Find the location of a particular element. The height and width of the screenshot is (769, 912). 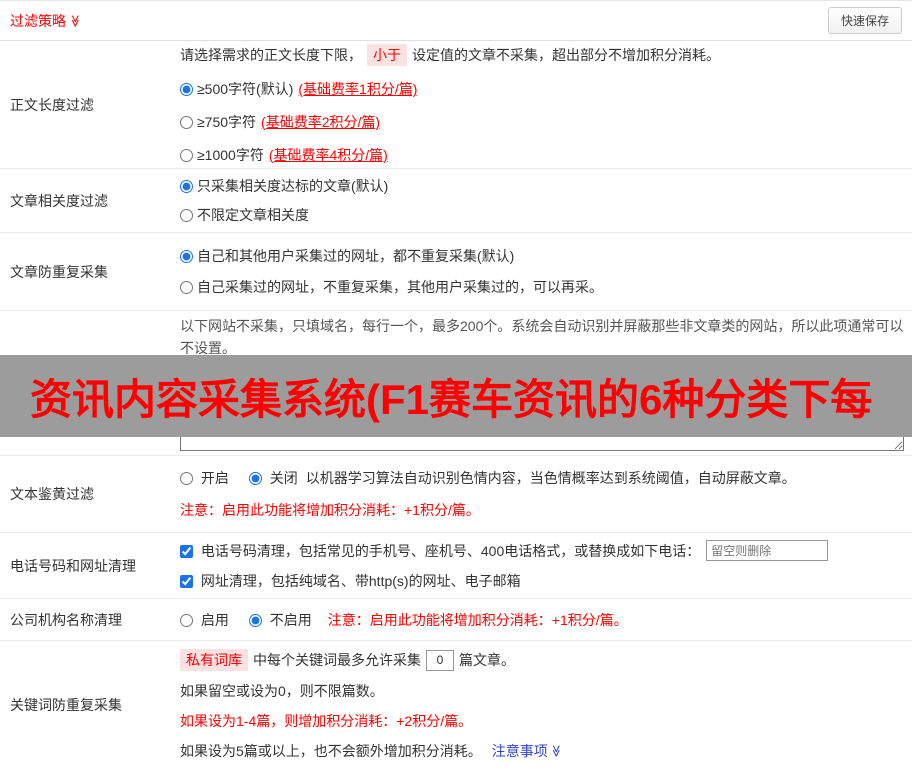

length-option-500-label: ≥500字符(默认) is located at coordinates (245, 89).